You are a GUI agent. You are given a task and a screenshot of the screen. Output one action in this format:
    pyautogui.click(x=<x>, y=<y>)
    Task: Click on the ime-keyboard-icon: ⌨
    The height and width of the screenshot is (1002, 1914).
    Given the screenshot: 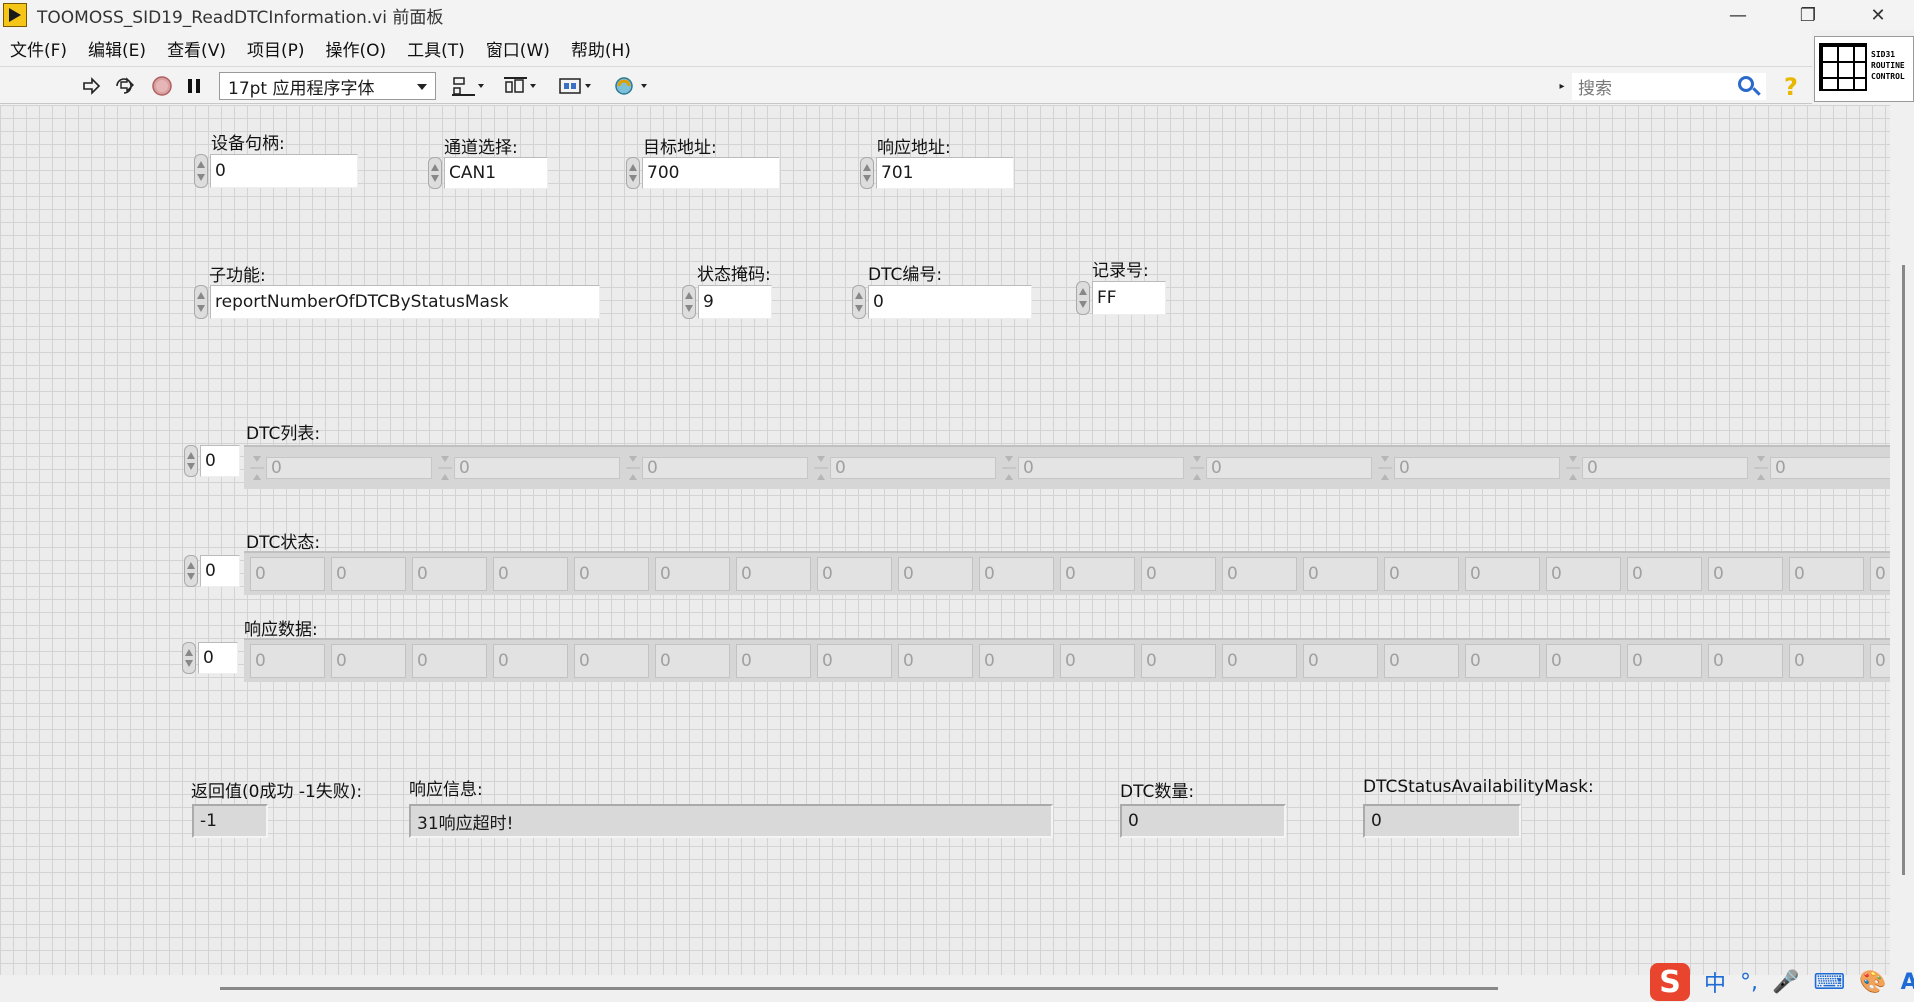 What is the action you would take?
    pyautogui.click(x=1829, y=982)
    